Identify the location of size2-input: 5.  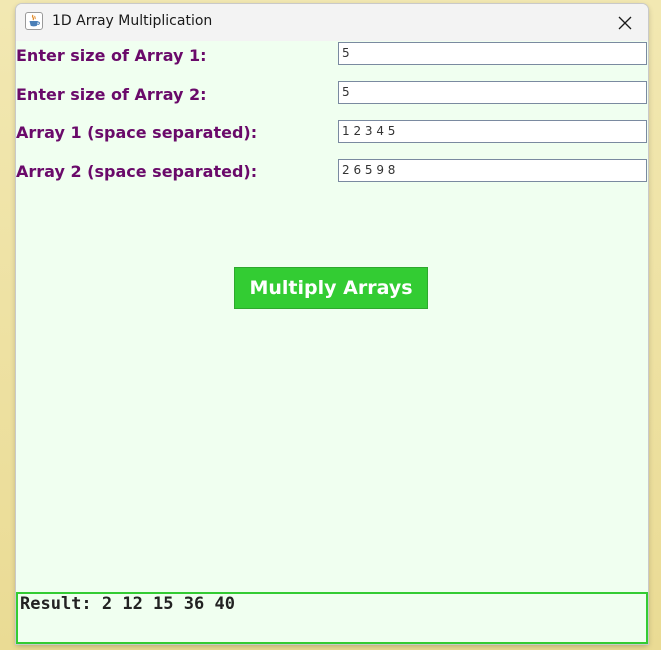
(492, 92).